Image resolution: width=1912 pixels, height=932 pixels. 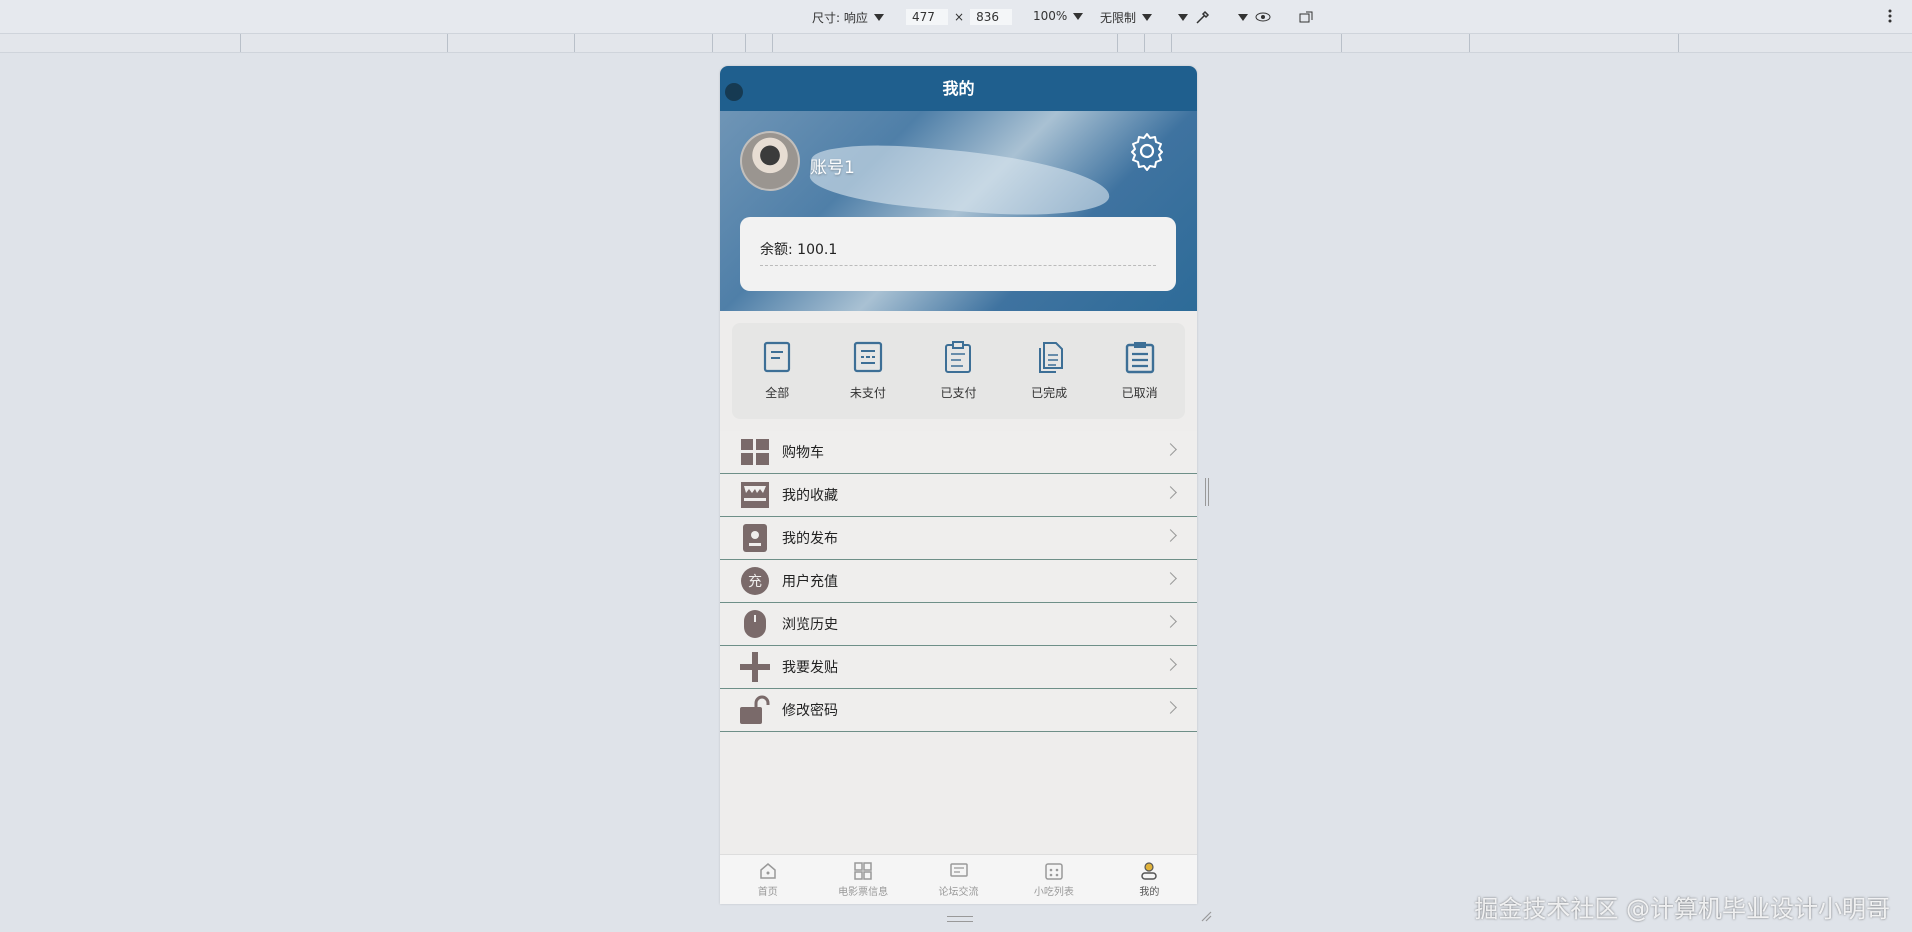 I want to click on mouse-icon, so click(x=755, y=624).